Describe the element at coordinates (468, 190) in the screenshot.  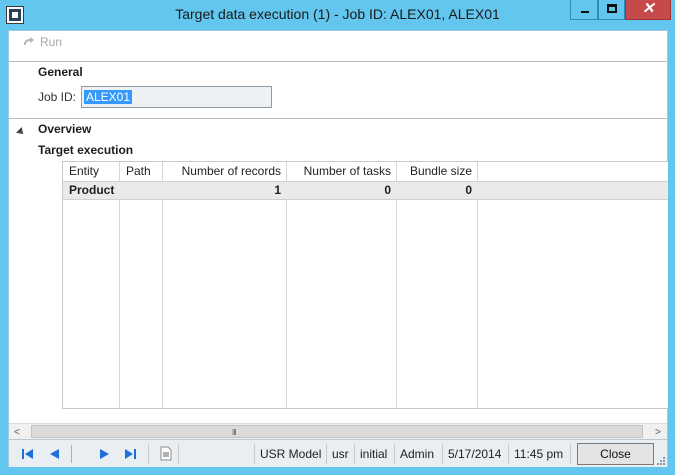
I see `cell-bundle-size: 0` at that location.